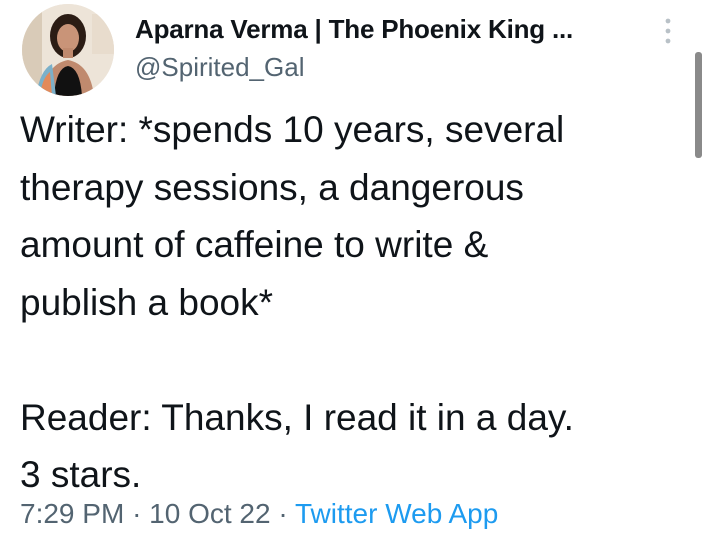 The width and height of the screenshot is (704, 540). I want to click on scrollbar-thumb, so click(698, 105).